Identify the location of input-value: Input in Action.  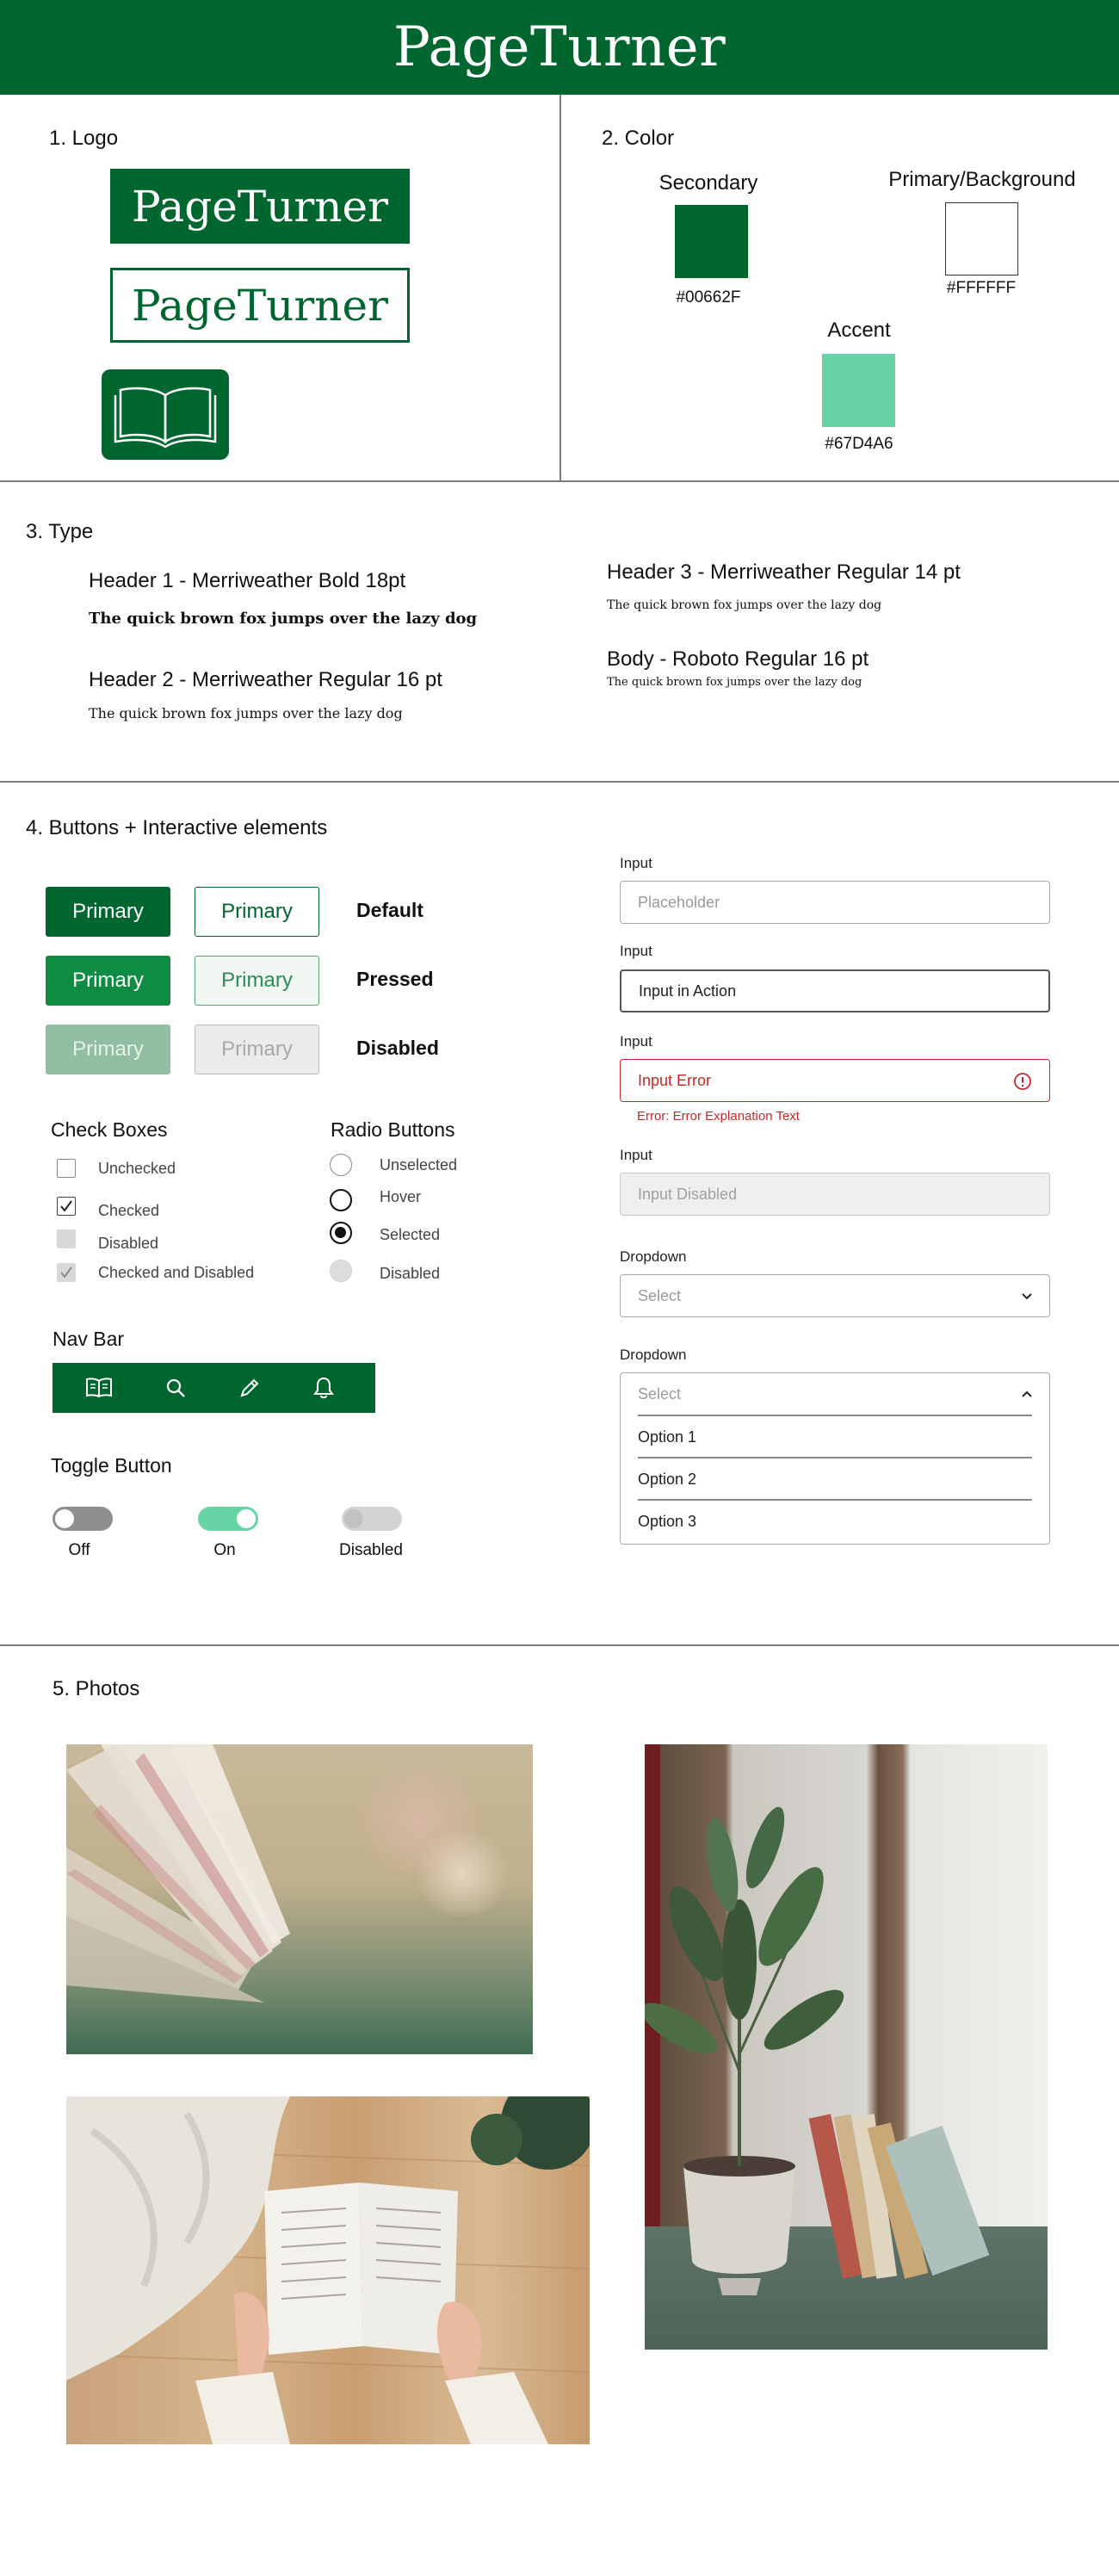
(688, 990).